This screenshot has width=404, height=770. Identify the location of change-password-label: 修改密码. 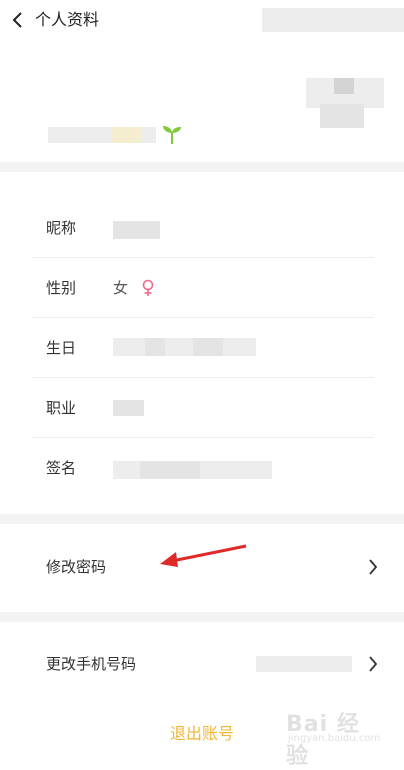
(76, 567).